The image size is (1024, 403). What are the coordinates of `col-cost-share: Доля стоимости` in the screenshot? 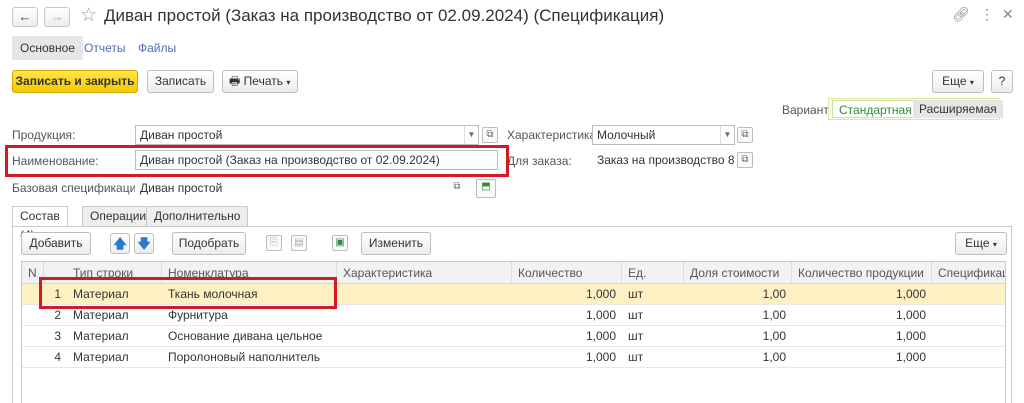 It's located at (738, 273).